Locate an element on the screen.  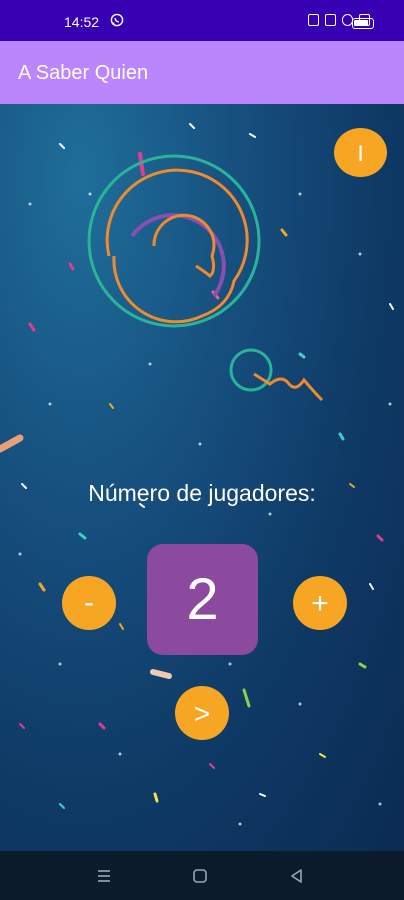
battery-icon is located at coordinates (363, 23).